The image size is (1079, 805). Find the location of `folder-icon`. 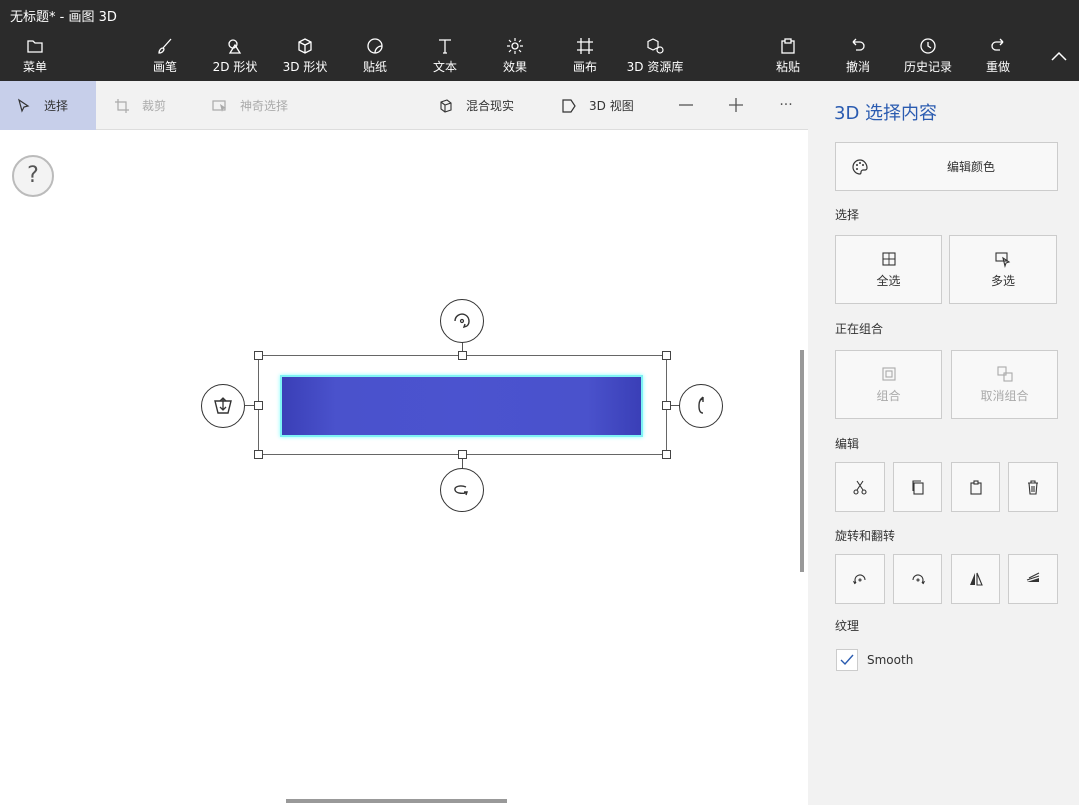

folder-icon is located at coordinates (35, 46).